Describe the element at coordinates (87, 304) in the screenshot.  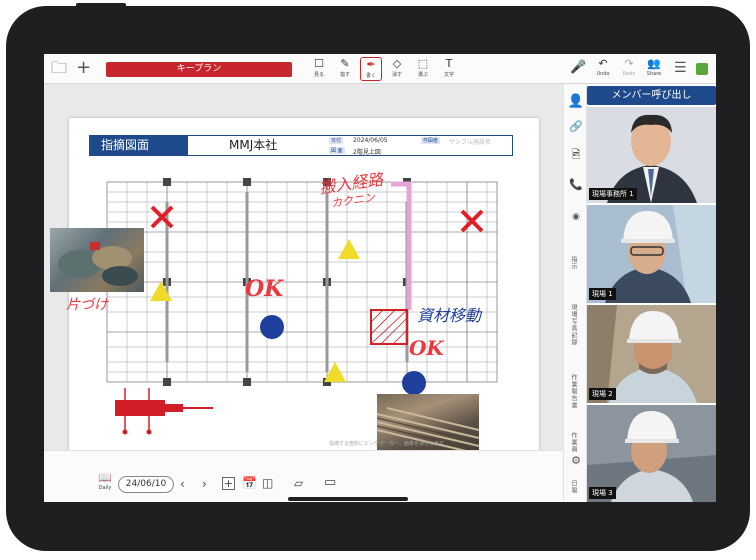
I see `tidy-up-annotation: 片づけ` at that location.